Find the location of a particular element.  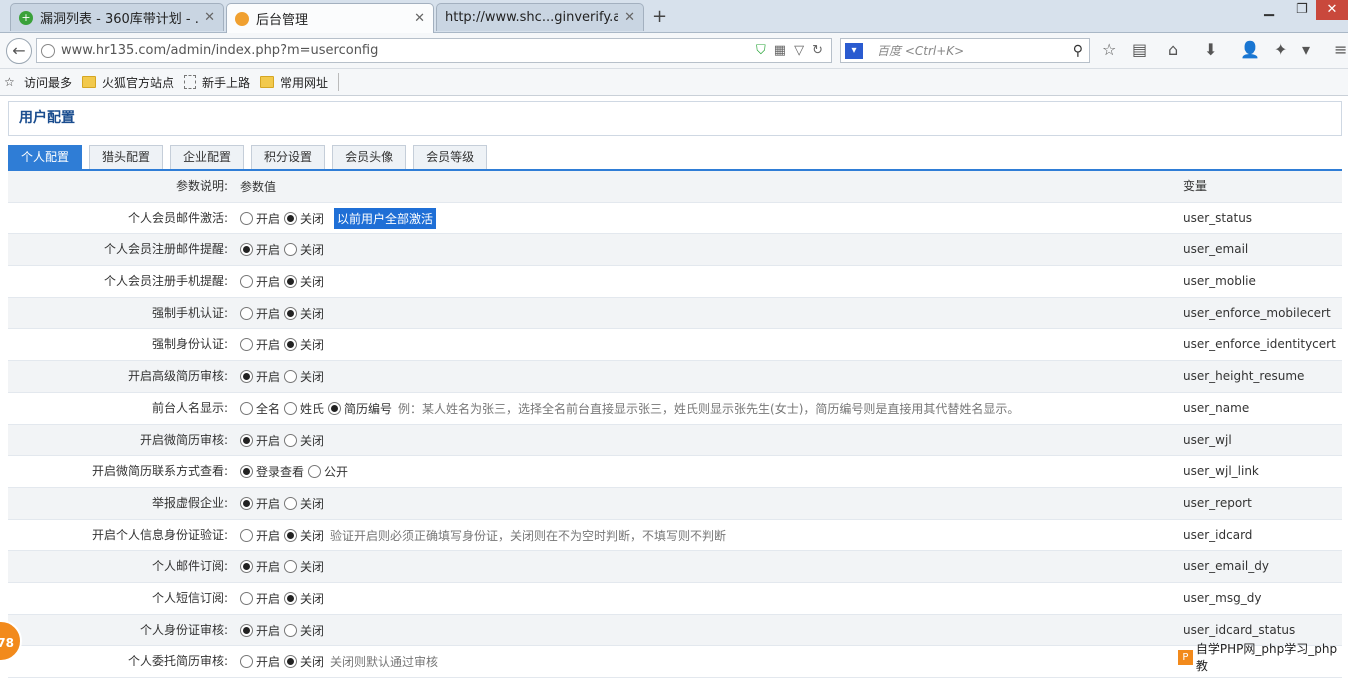

extension-icon: ✦ is located at coordinates (1280, 49).